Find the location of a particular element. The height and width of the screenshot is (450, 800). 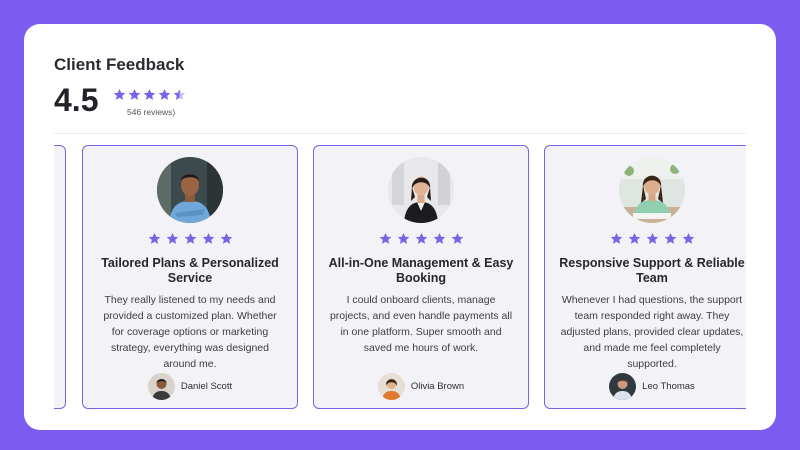

review-count: 546 reviews) is located at coordinates (151, 112).